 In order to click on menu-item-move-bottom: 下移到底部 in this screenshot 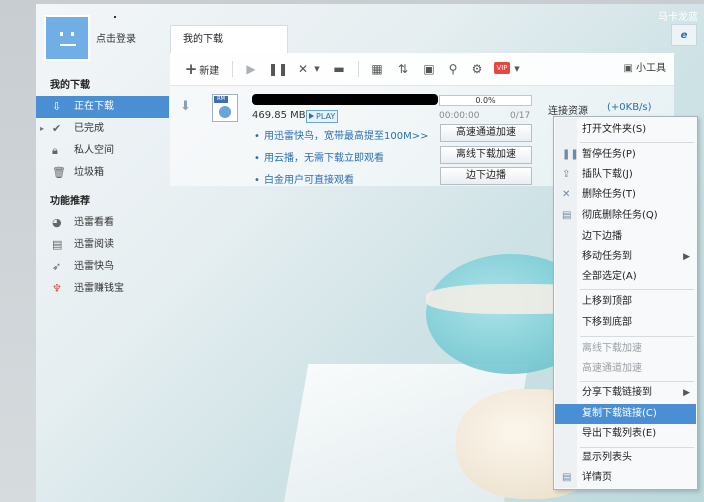, I will do `click(625, 323)`.